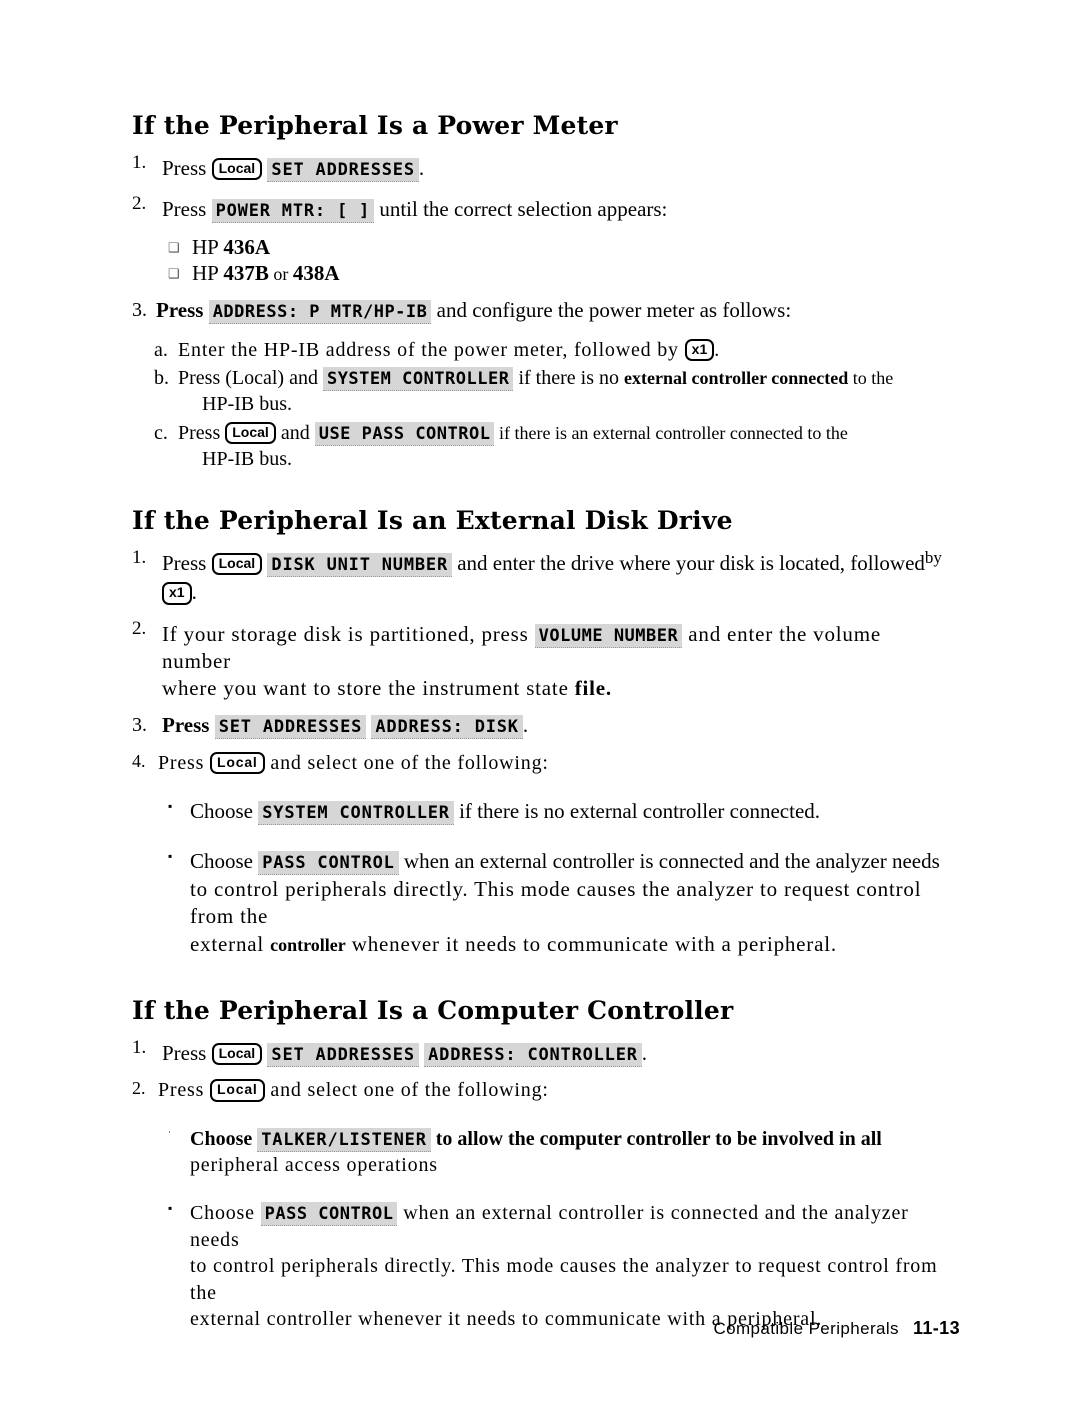 This screenshot has width=1080, height=1409. What do you see at coordinates (208, 246) in the screenshot?
I see `model-prefix: HP` at bounding box center [208, 246].